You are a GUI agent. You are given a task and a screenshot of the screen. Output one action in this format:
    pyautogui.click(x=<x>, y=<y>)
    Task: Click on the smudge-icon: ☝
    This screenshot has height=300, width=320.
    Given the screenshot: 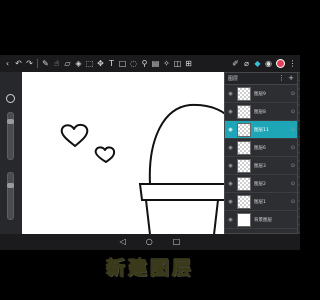 What is the action you would take?
    pyautogui.click(x=56, y=63)
    